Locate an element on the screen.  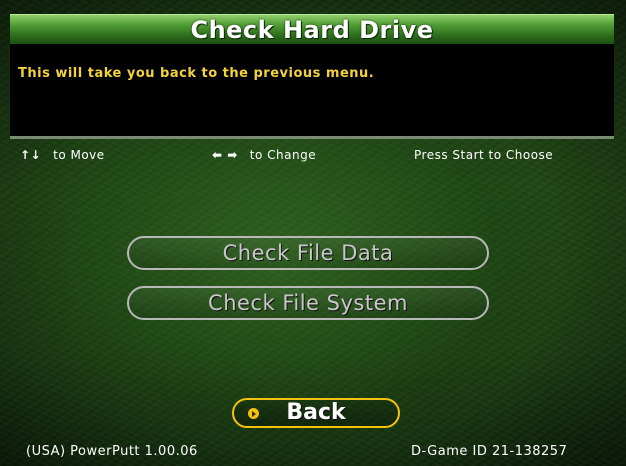
hint-choose: Press Start to Choose is located at coordinates (483, 155).